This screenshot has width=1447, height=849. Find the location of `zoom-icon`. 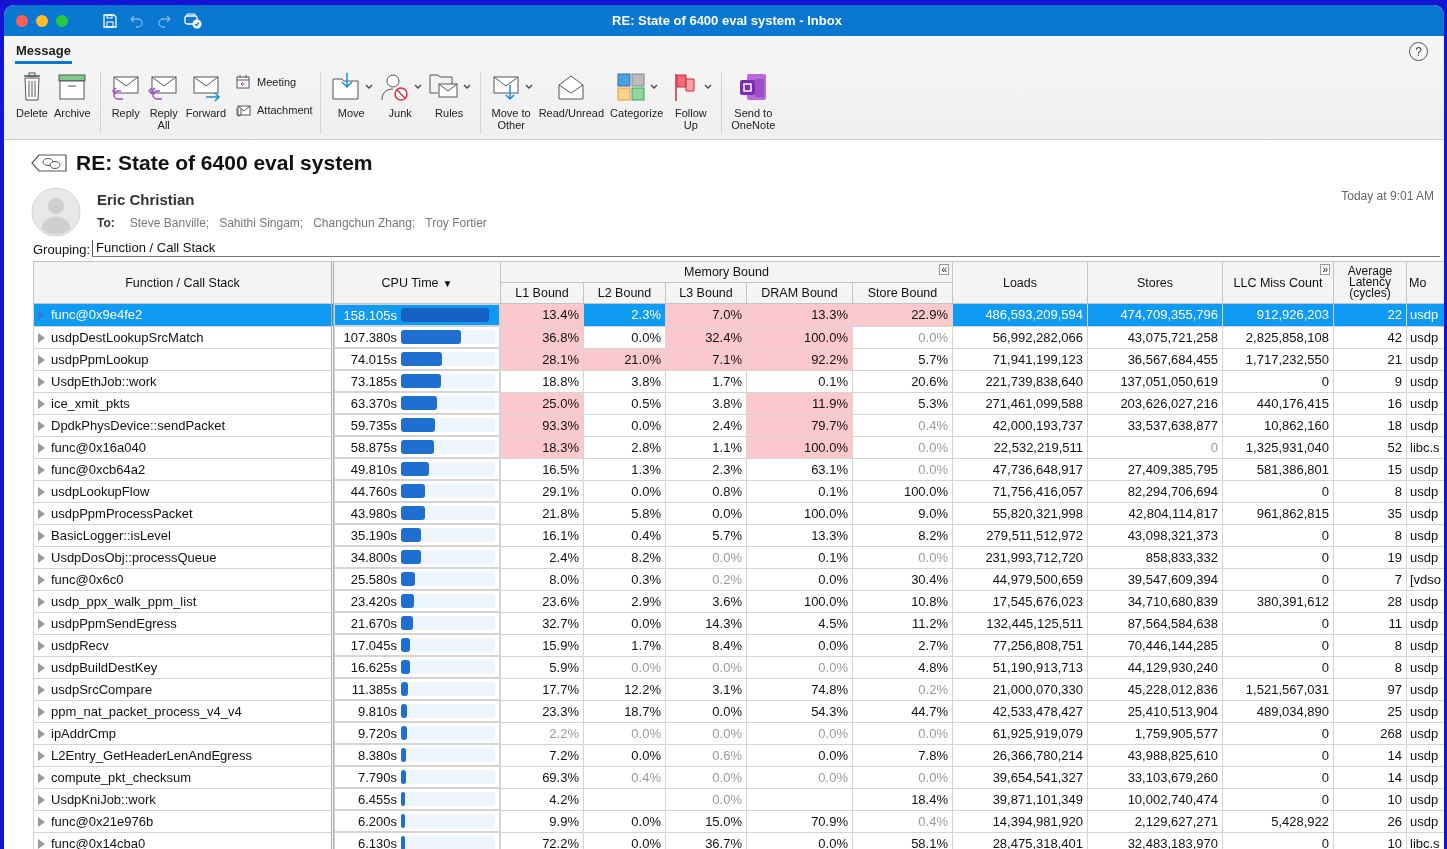

zoom-icon is located at coordinates (62, 20).